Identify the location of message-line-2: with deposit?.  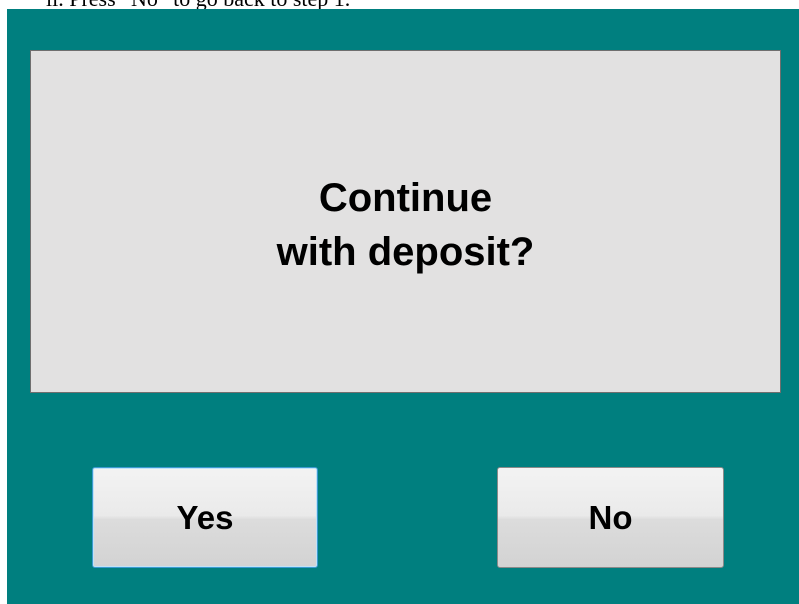
(405, 251).